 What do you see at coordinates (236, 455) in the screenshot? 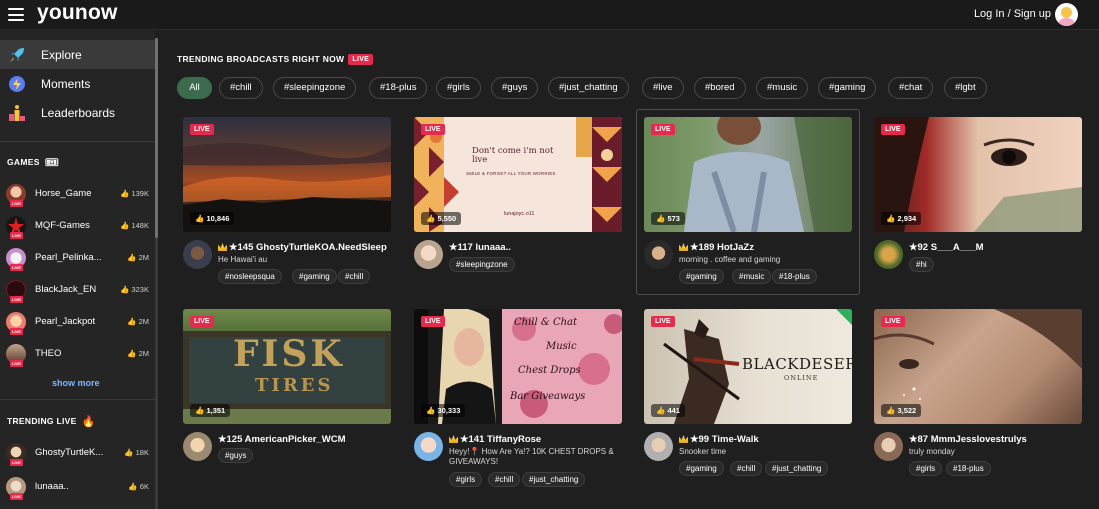
I see `tag-chip: #guys` at bounding box center [236, 455].